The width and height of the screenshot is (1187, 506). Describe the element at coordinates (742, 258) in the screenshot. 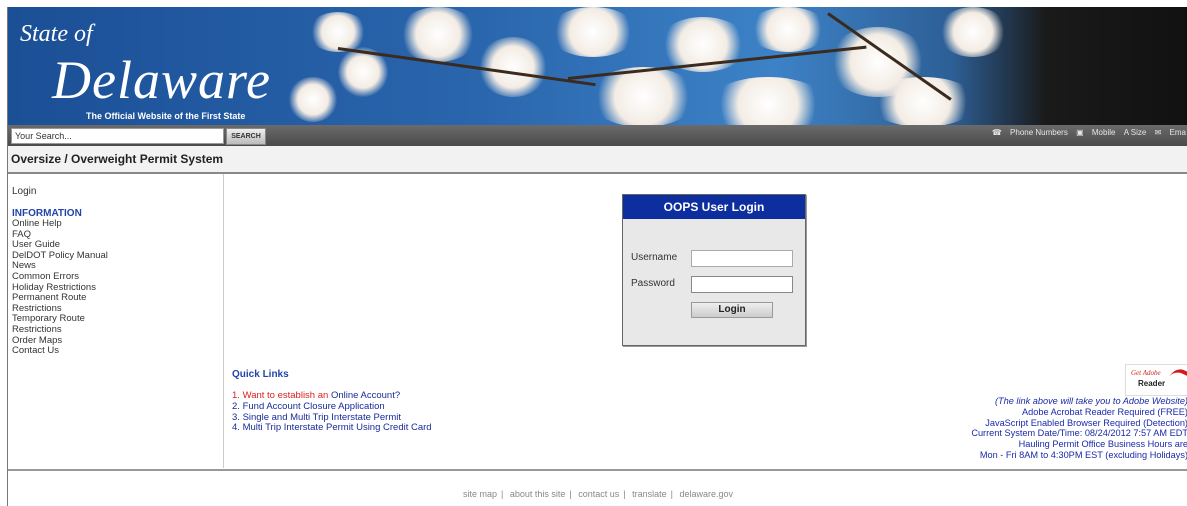

I see `username-field` at that location.